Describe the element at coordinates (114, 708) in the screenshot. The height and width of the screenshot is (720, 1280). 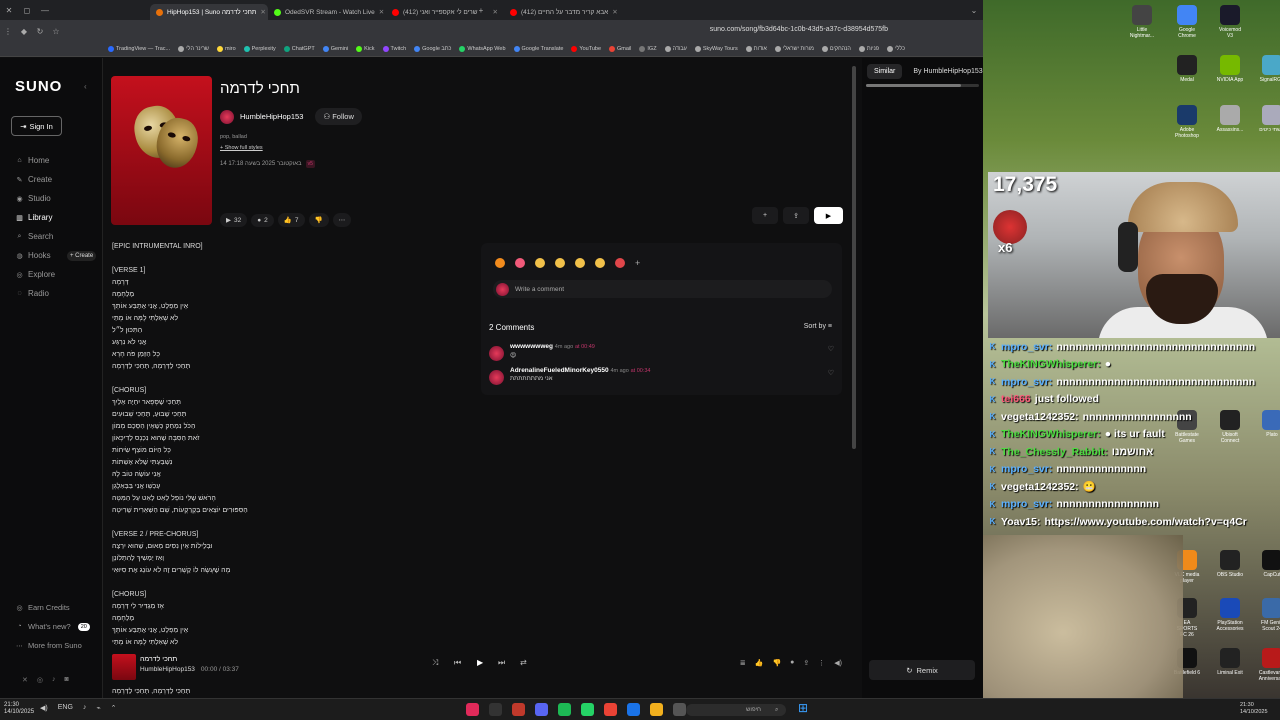
I see `tray-chevron-icon: ⌃` at that location.